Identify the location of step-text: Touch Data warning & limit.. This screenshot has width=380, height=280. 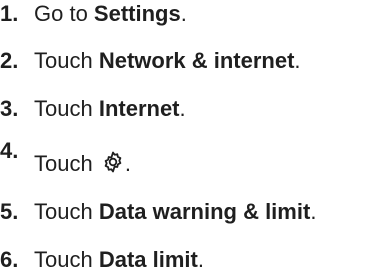
(175, 212).